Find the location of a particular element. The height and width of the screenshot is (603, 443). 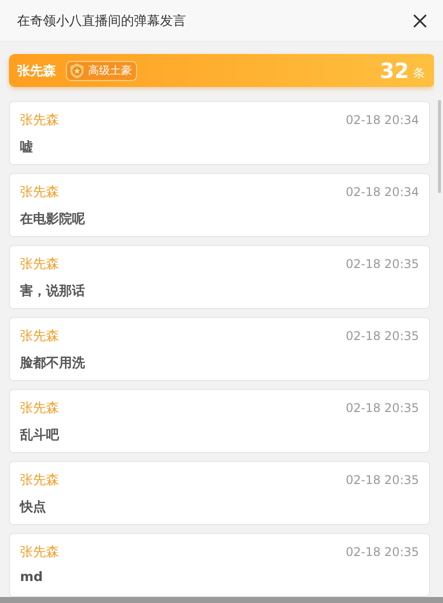

window-title: 在奇领小八直播间的弹幕发言 is located at coordinates (101, 21).